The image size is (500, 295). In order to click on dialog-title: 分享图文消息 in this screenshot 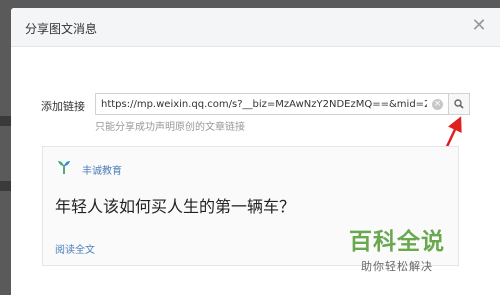, I will do `click(61, 29)`.